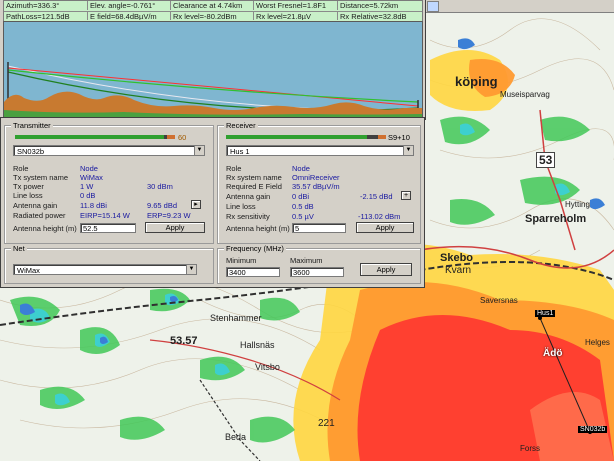 Image resolution: width=614 pixels, height=461 pixels. I want to click on tx-signal-bar, so click(95, 137).